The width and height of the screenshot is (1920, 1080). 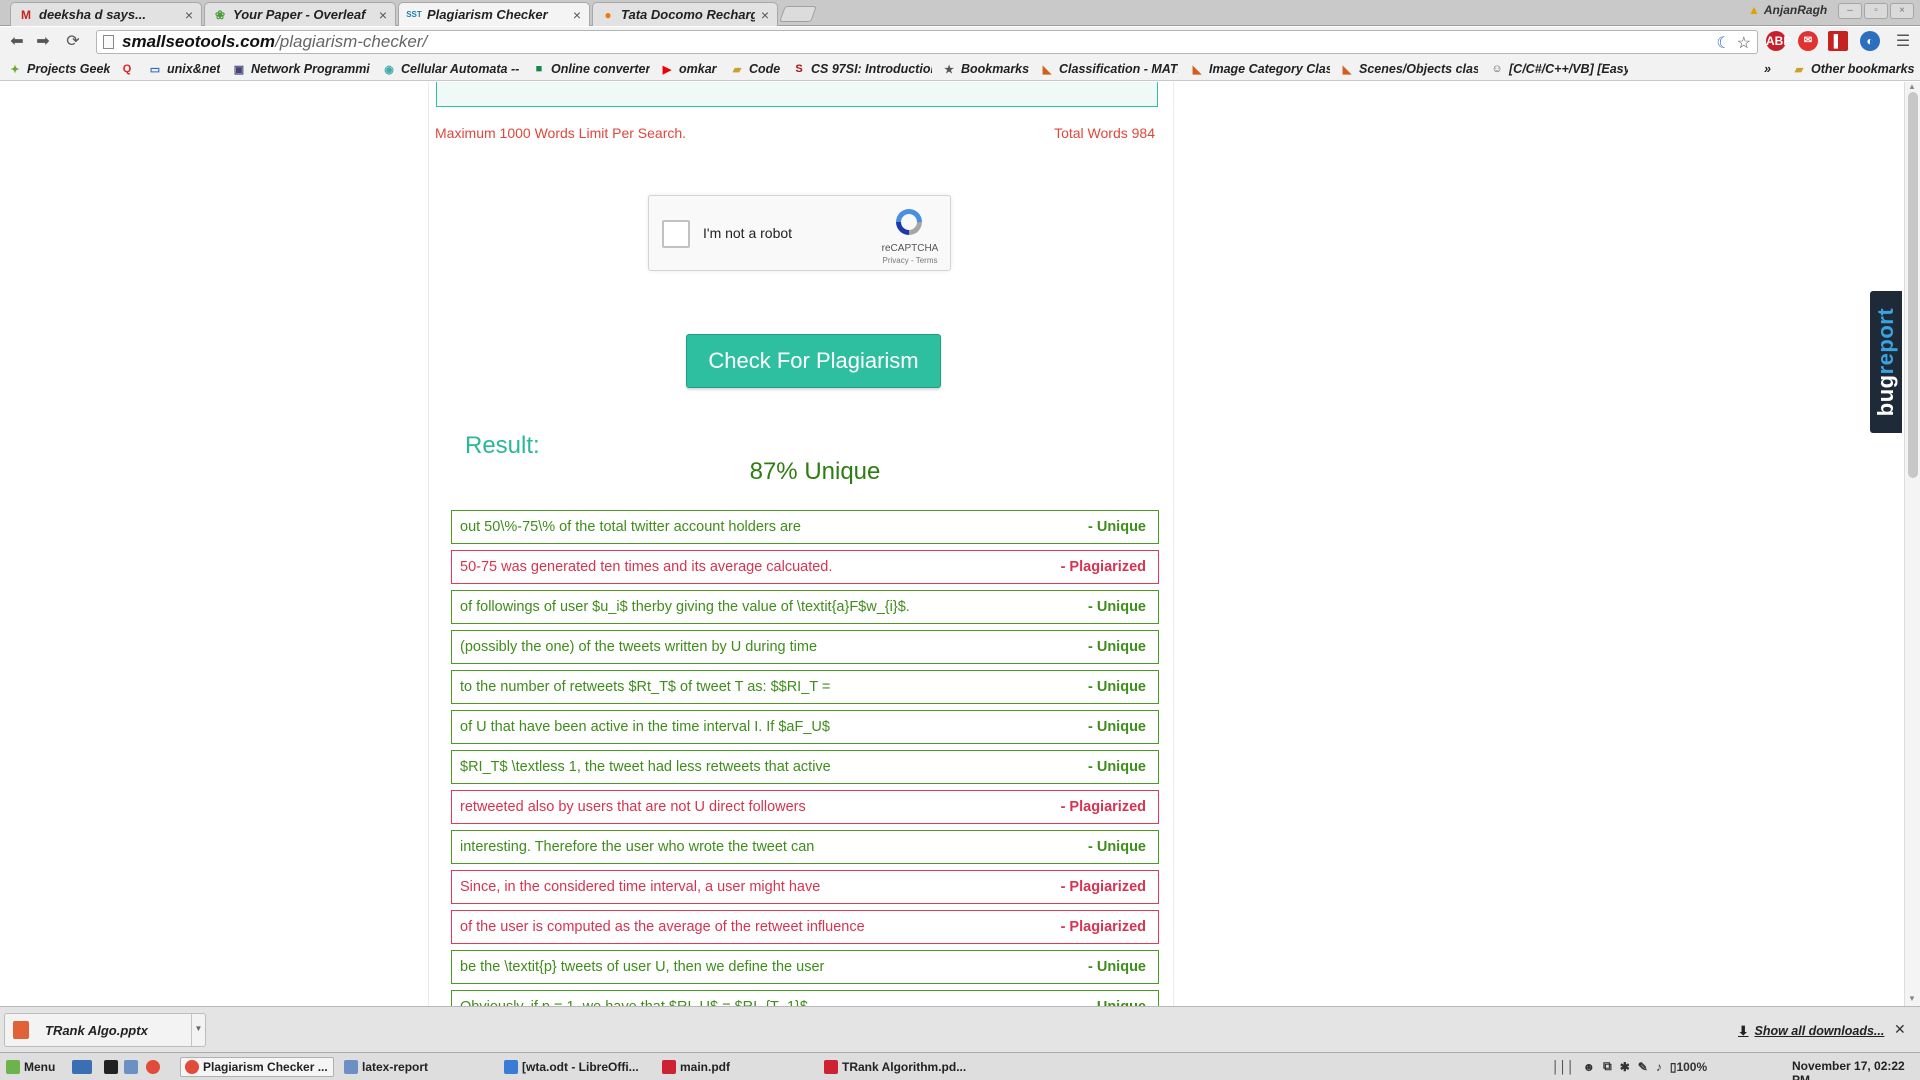 What do you see at coordinates (1850, 11) in the screenshot?
I see `minimize-button: –` at bounding box center [1850, 11].